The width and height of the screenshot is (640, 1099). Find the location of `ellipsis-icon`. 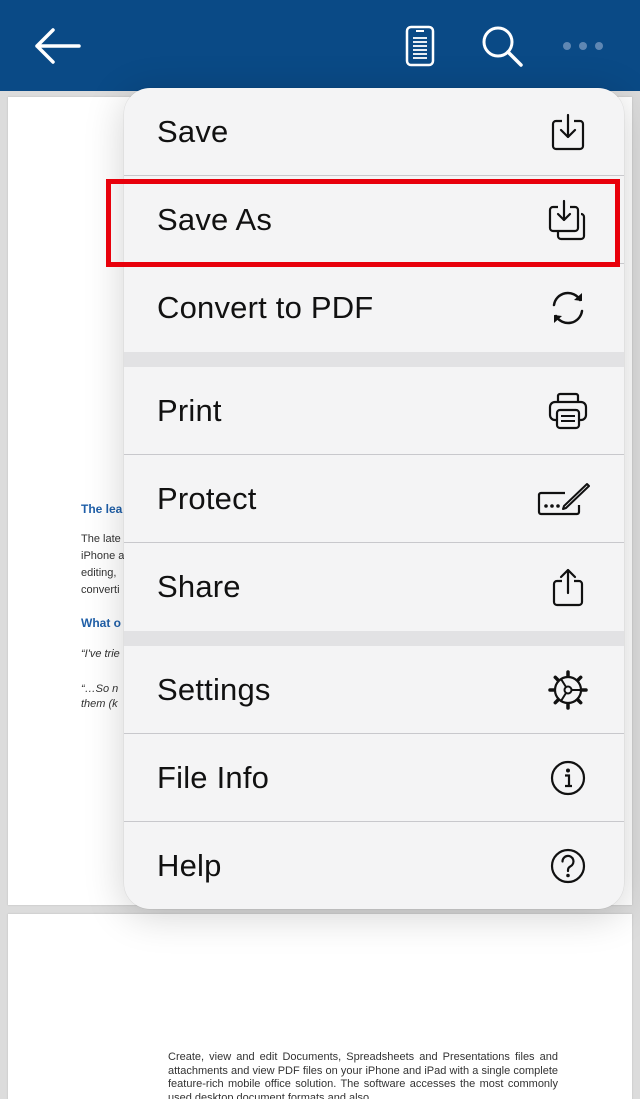

ellipsis-icon is located at coordinates (583, 45).